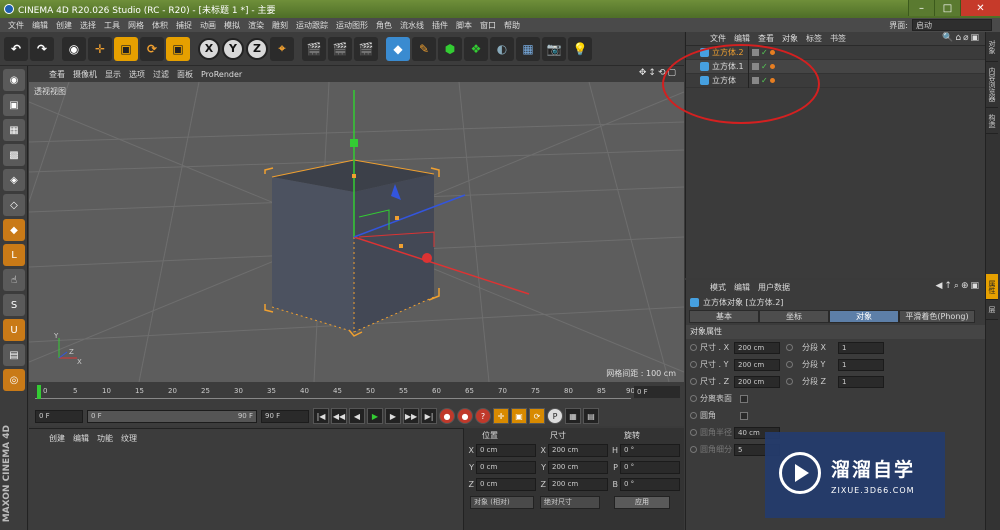 The height and width of the screenshot is (530, 1000). What do you see at coordinates (724, 316) in the screenshot?
I see `tab-basic: 基本` at bounding box center [724, 316].